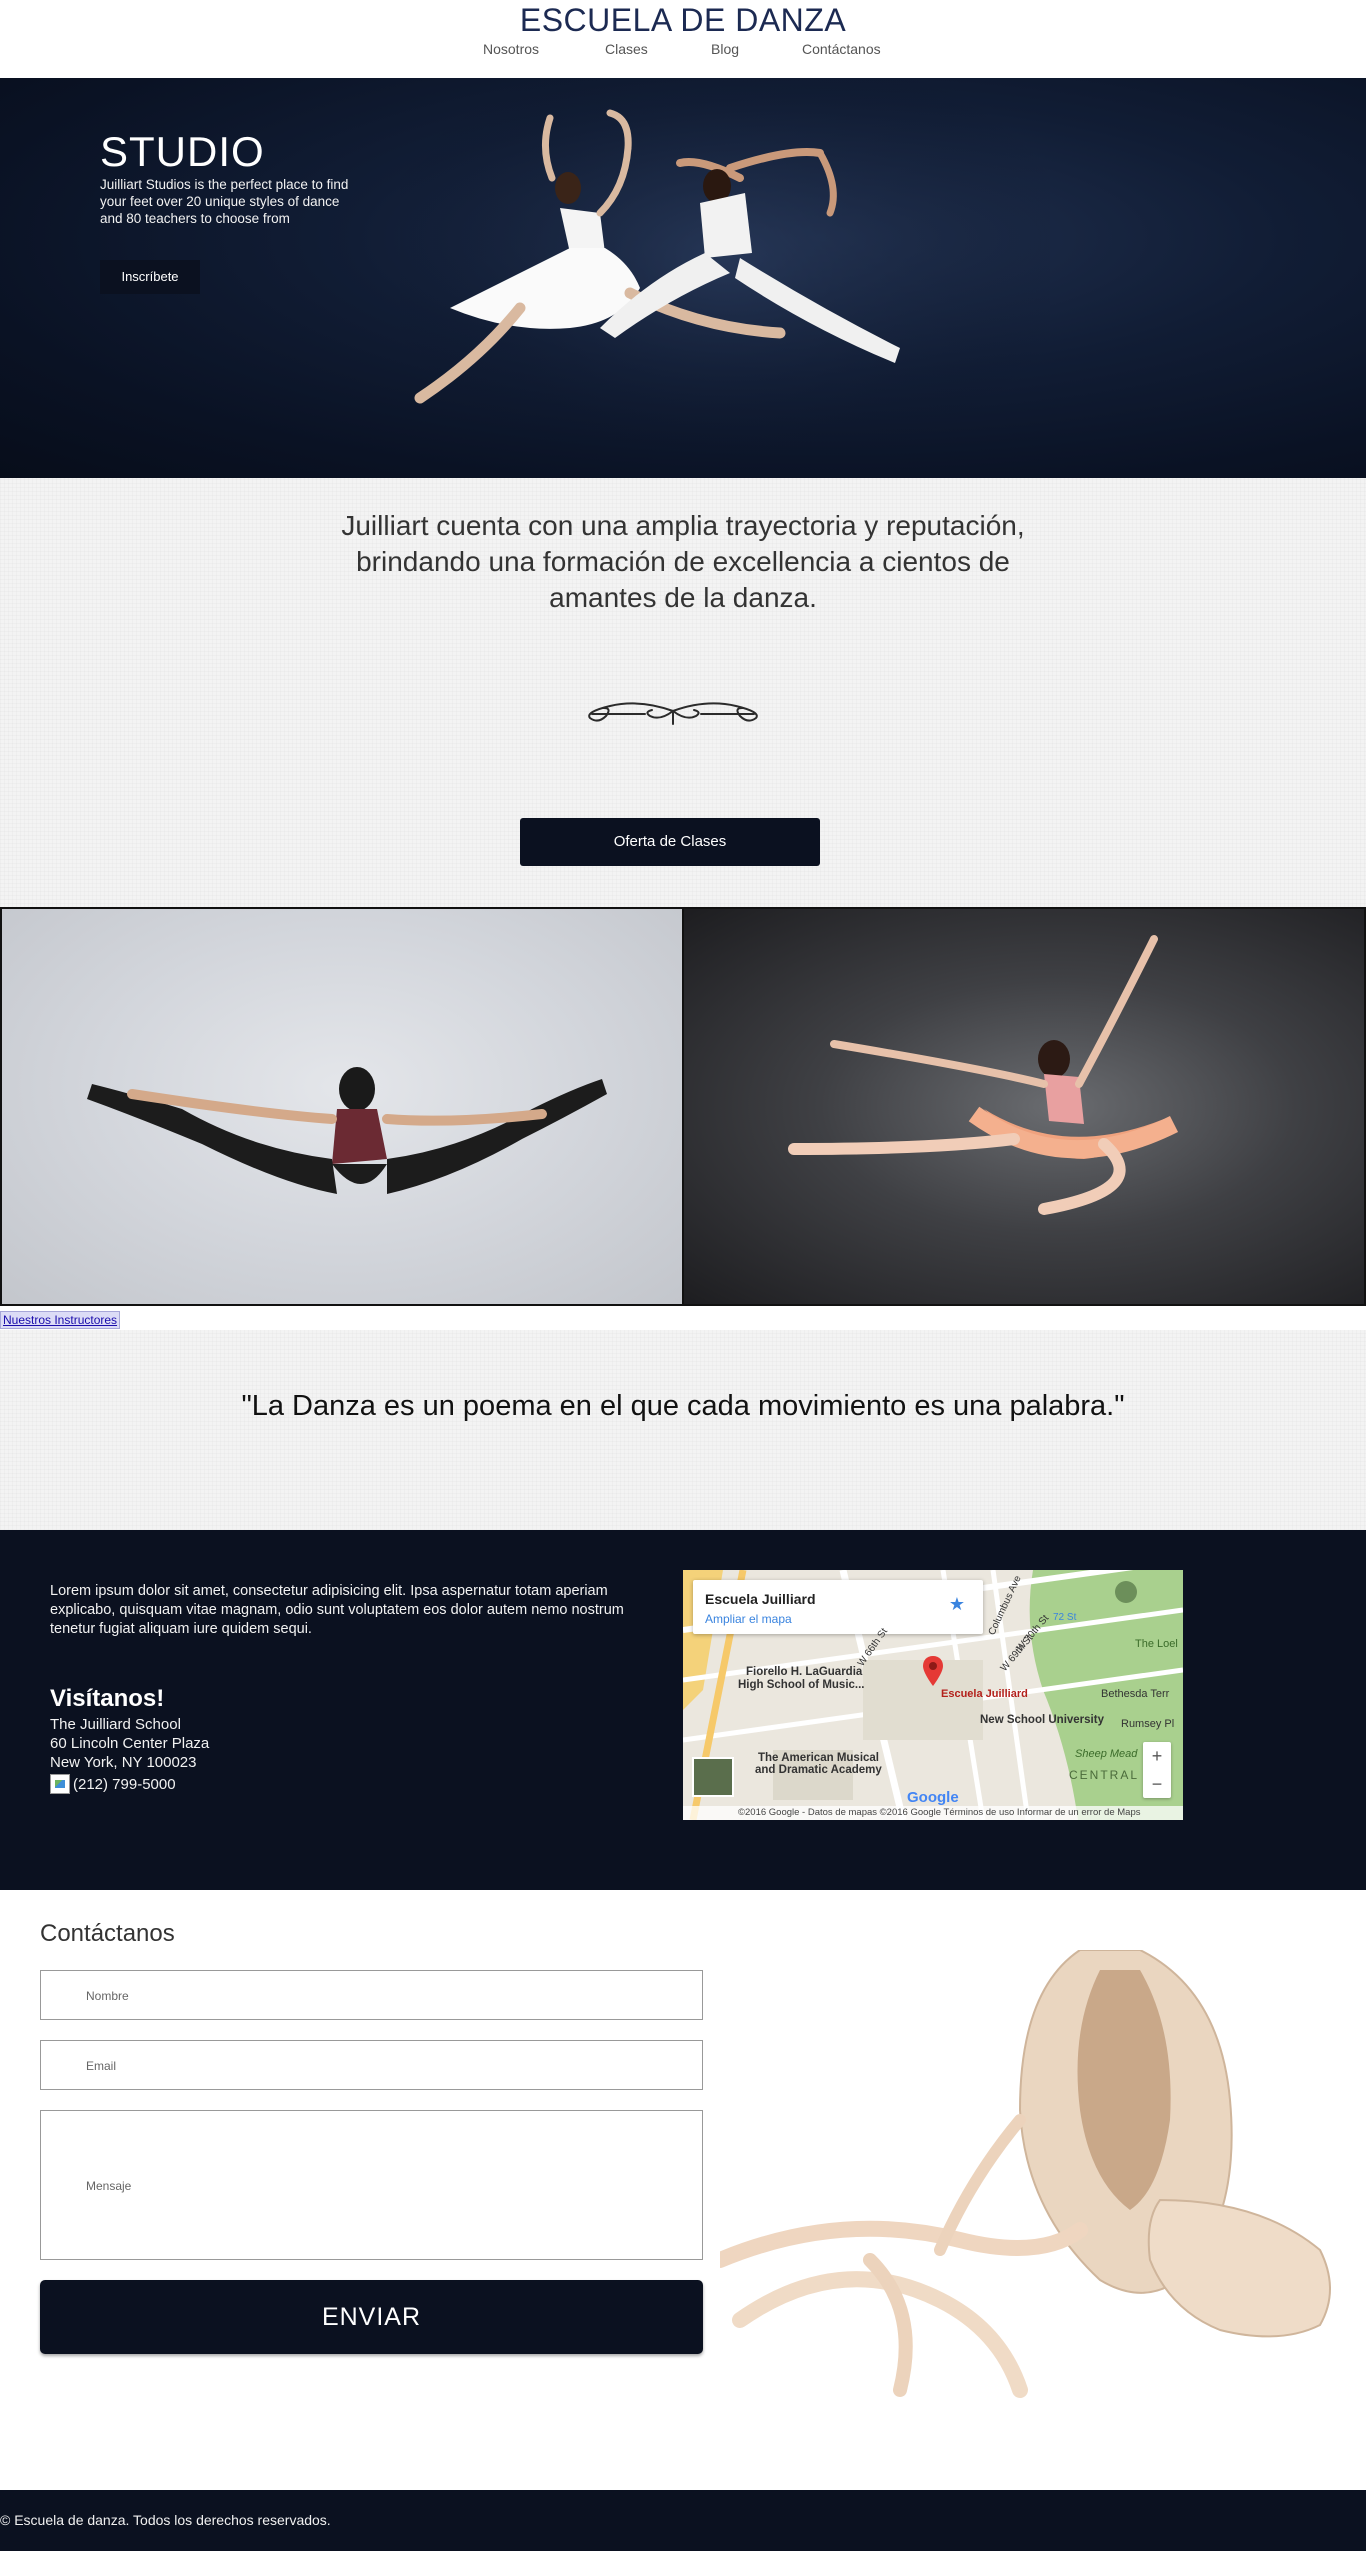 This screenshot has width=1366, height=2551. I want to click on contact-title: Contáctanos, so click(107, 1933).